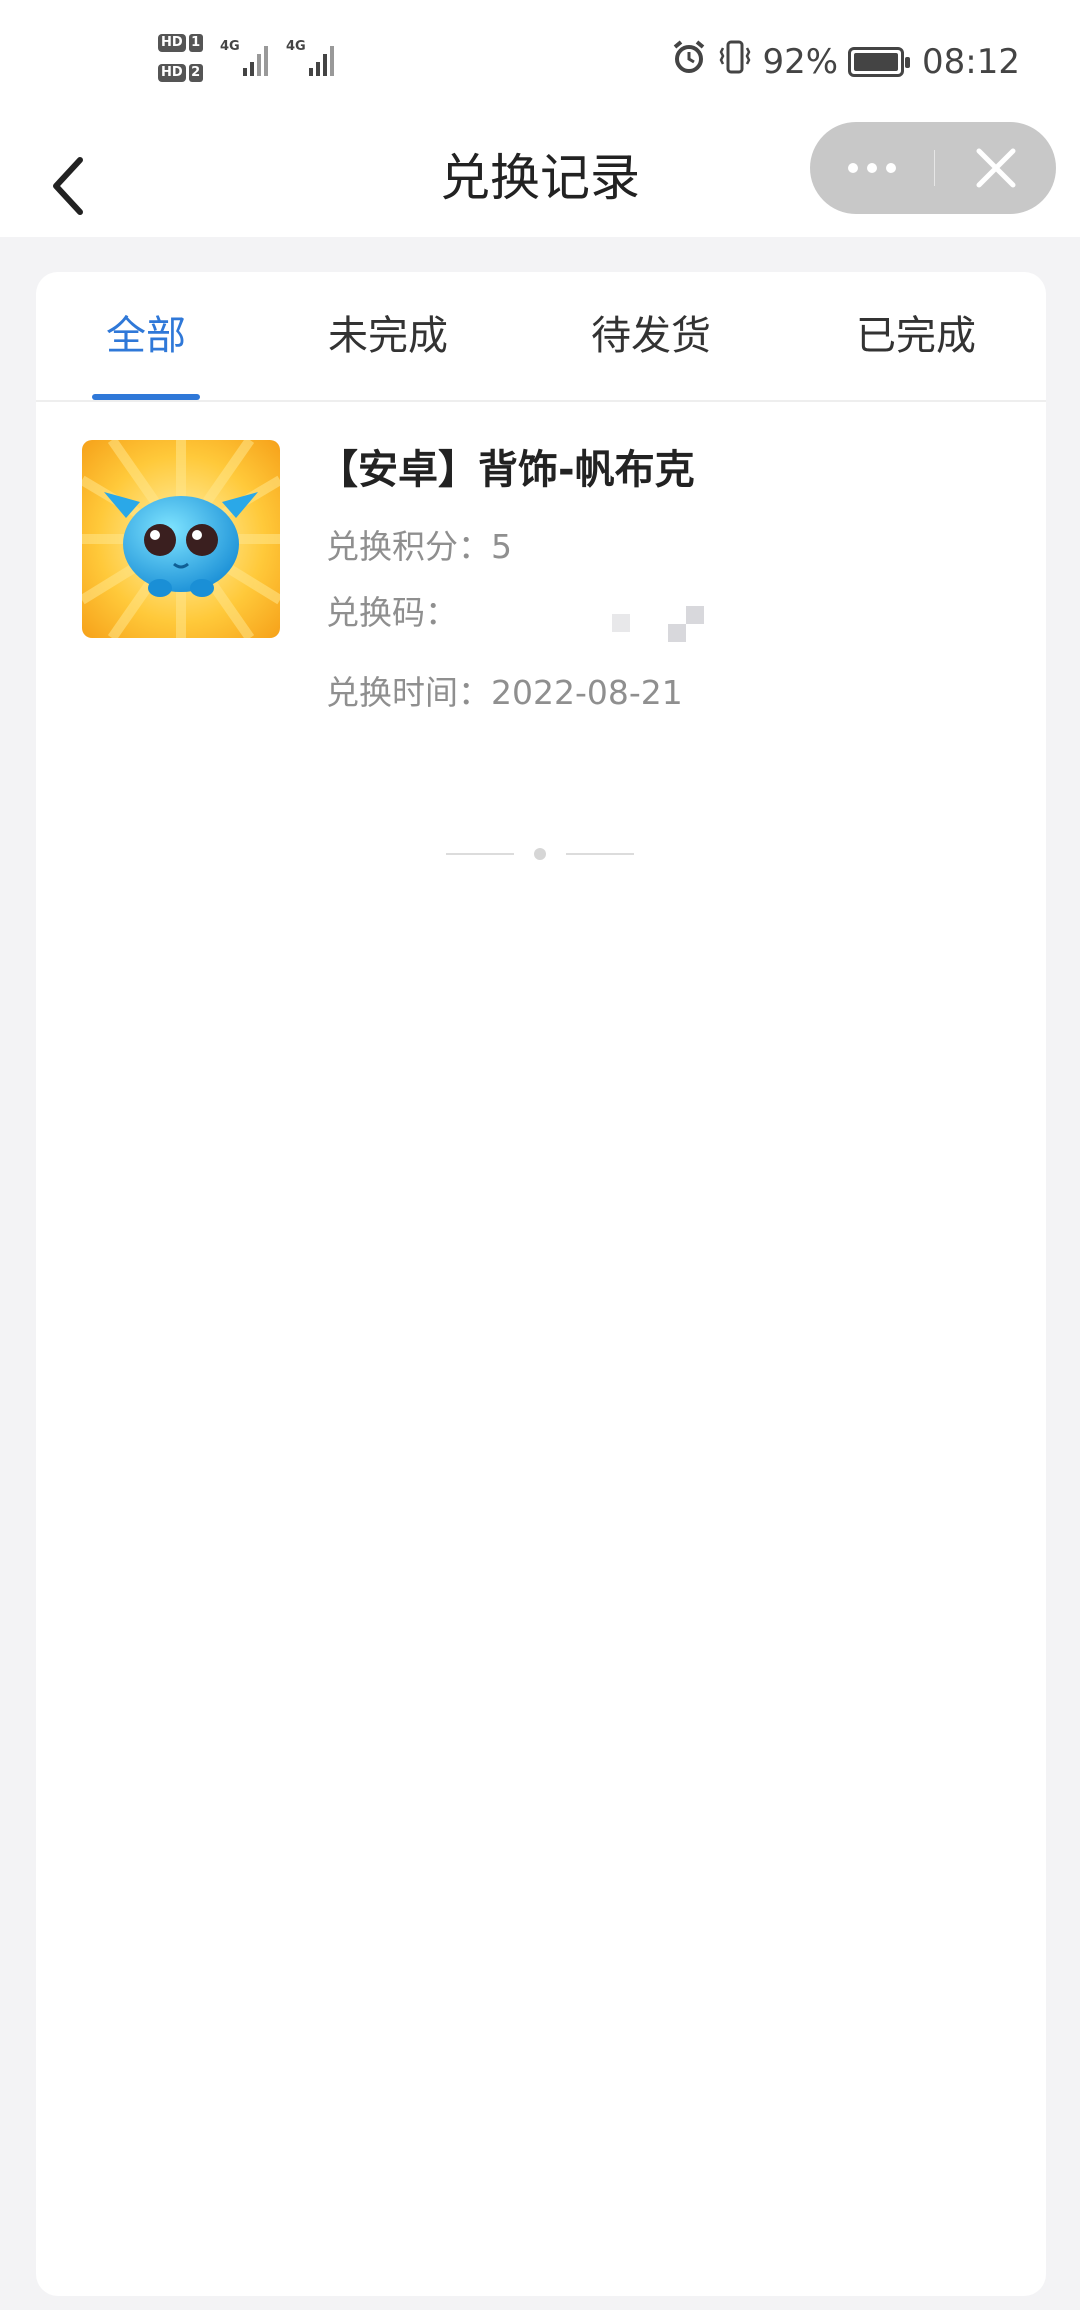 The width and height of the screenshot is (1080, 2310). What do you see at coordinates (195, 73) in the screenshot?
I see `sim-number-2: 2` at bounding box center [195, 73].